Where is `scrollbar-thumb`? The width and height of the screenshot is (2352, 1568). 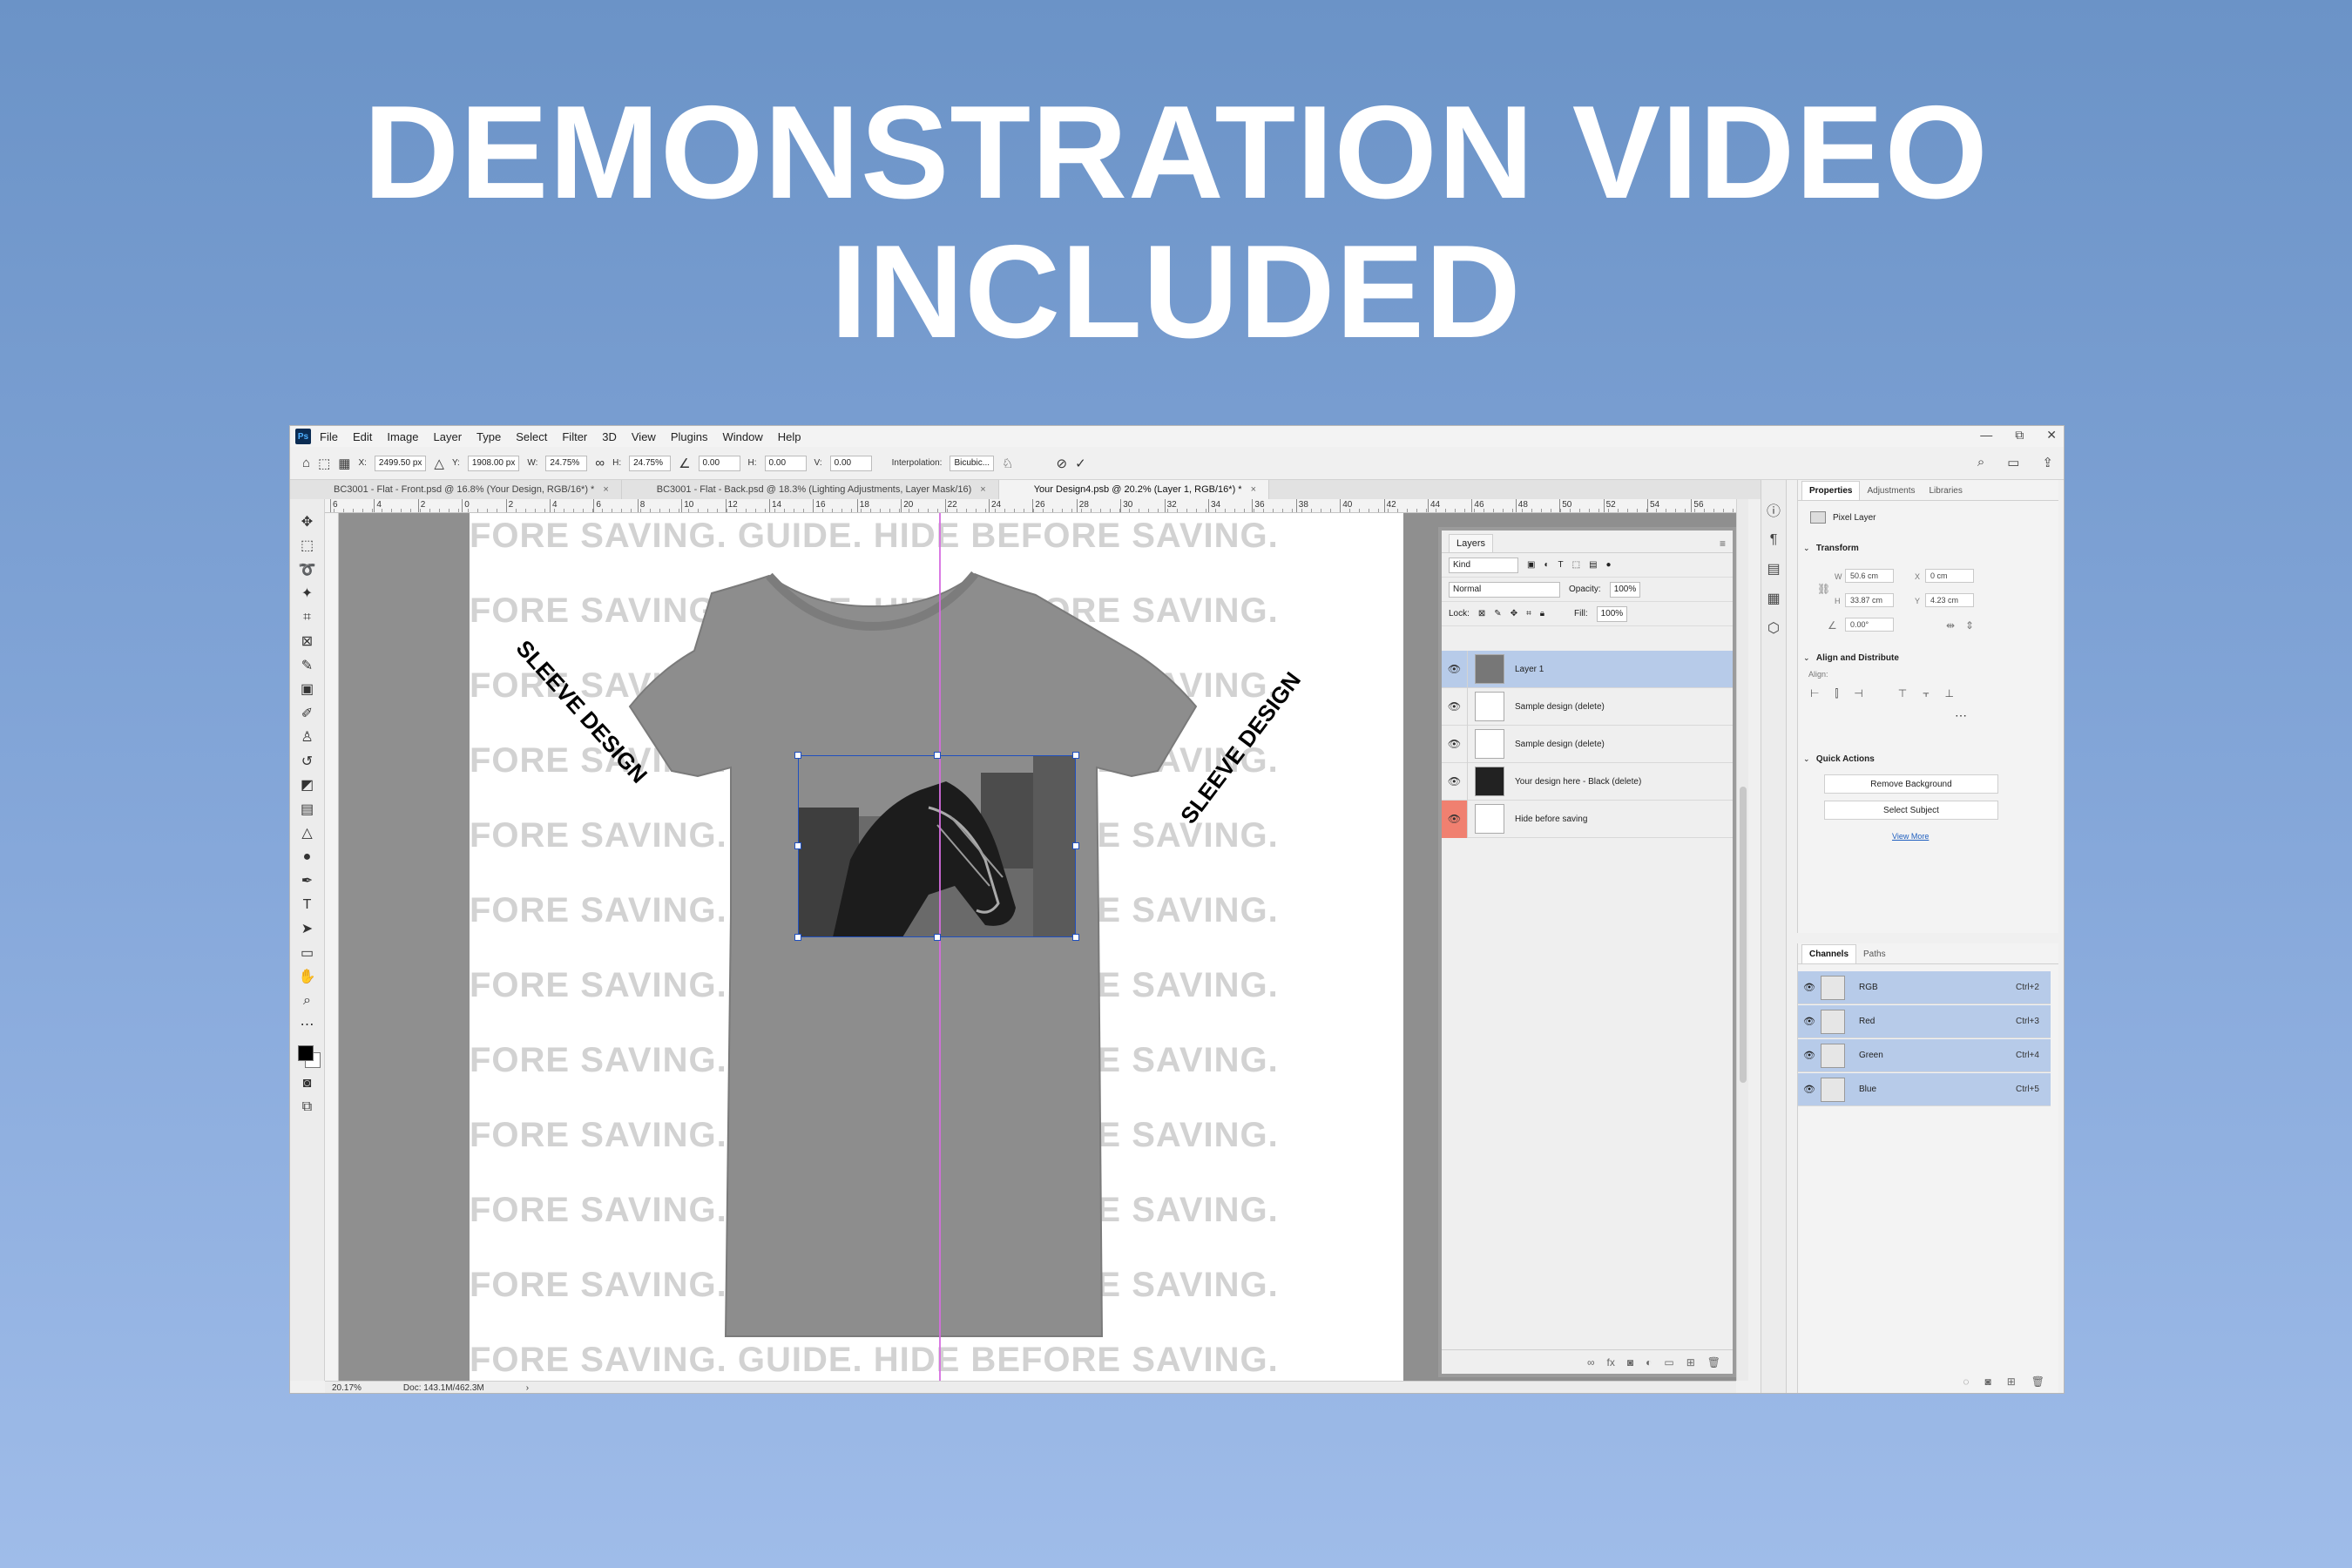 scrollbar-thumb is located at coordinates (1743, 935).